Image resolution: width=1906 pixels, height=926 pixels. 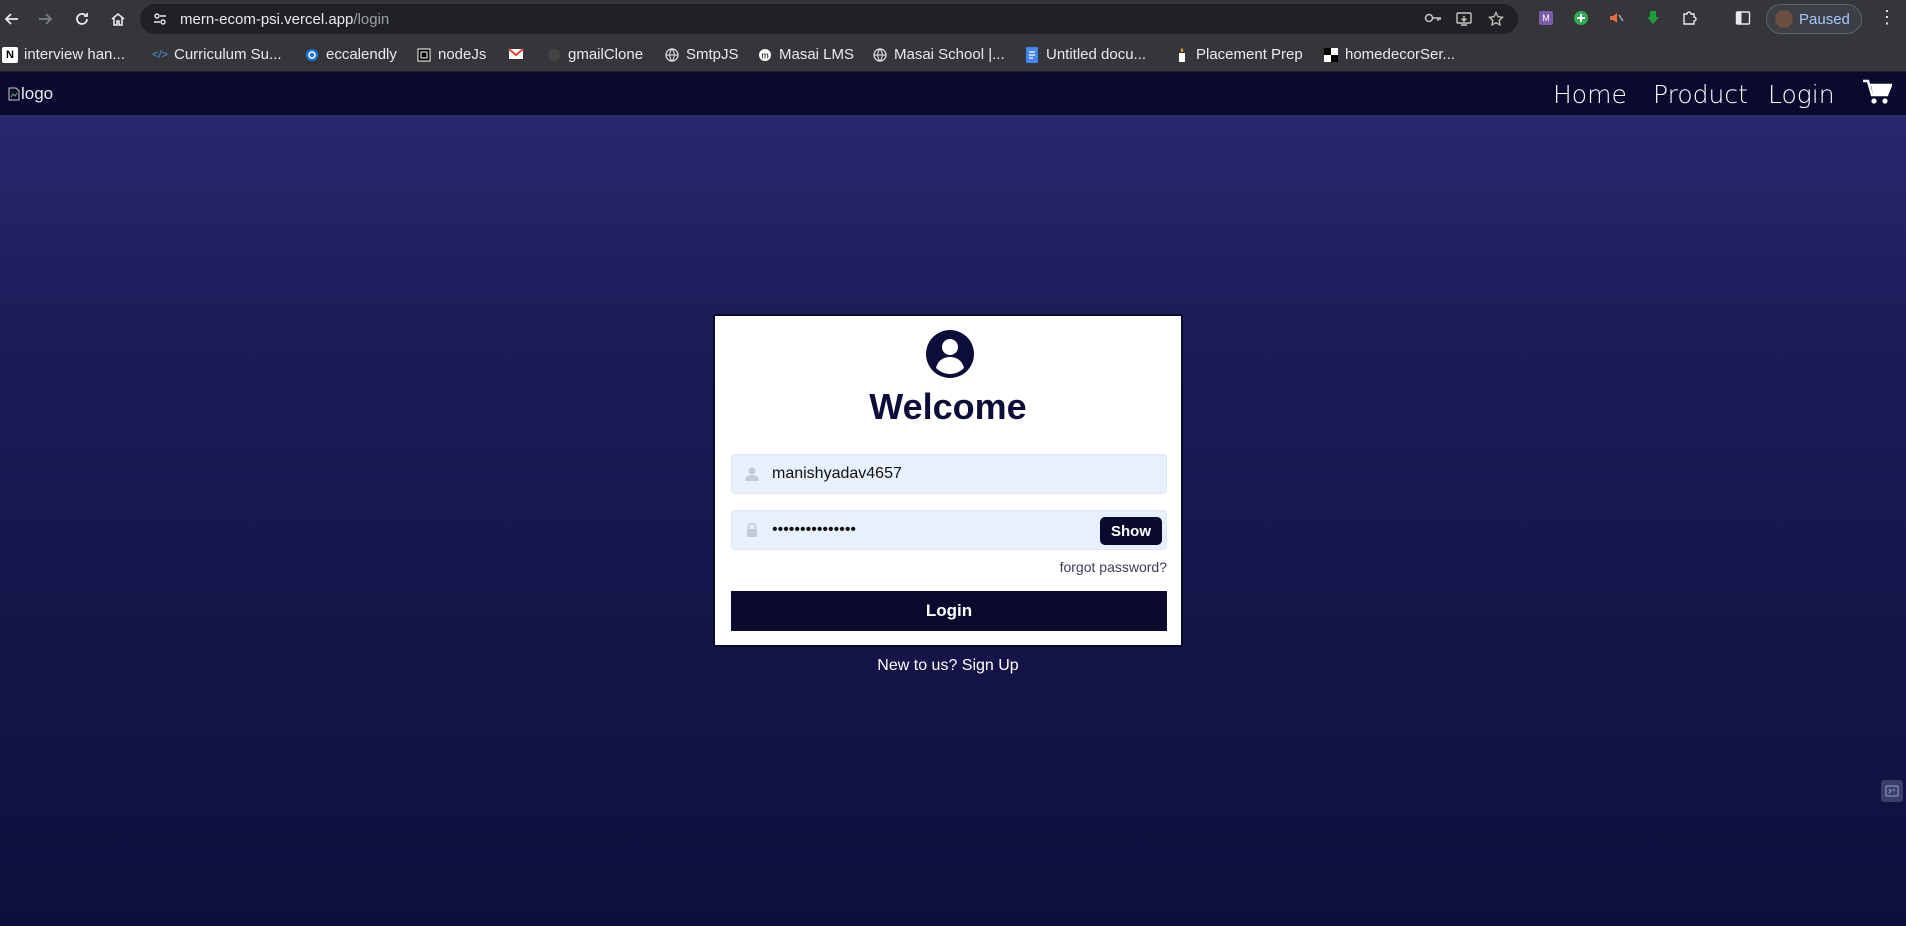 What do you see at coordinates (462, 54) in the screenshot?
I see `bookmark-label: nodeJs` at bounding box center [462, 54].